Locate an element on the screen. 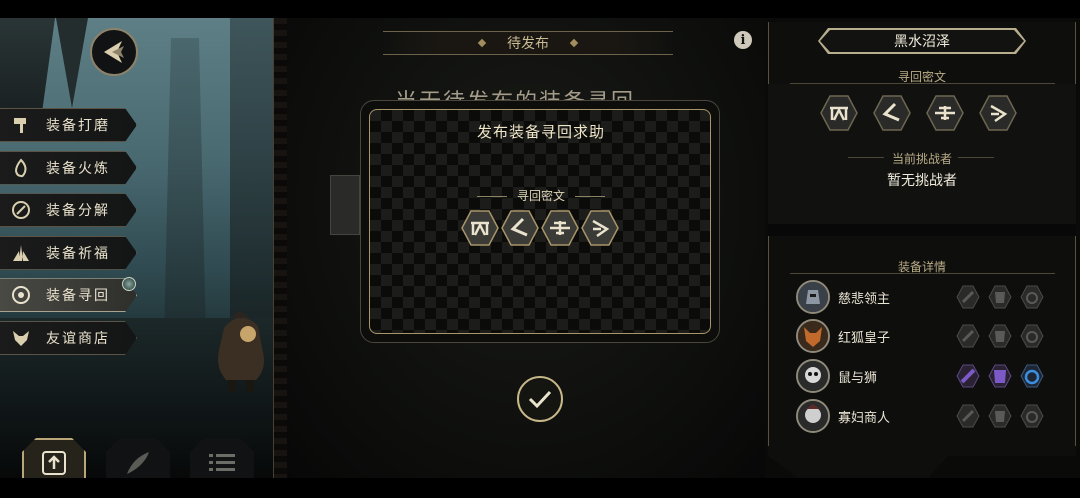 This screenshot has width=1080, height=498. pending-tab-header: 待发布 is located at coordinates (528, 43).